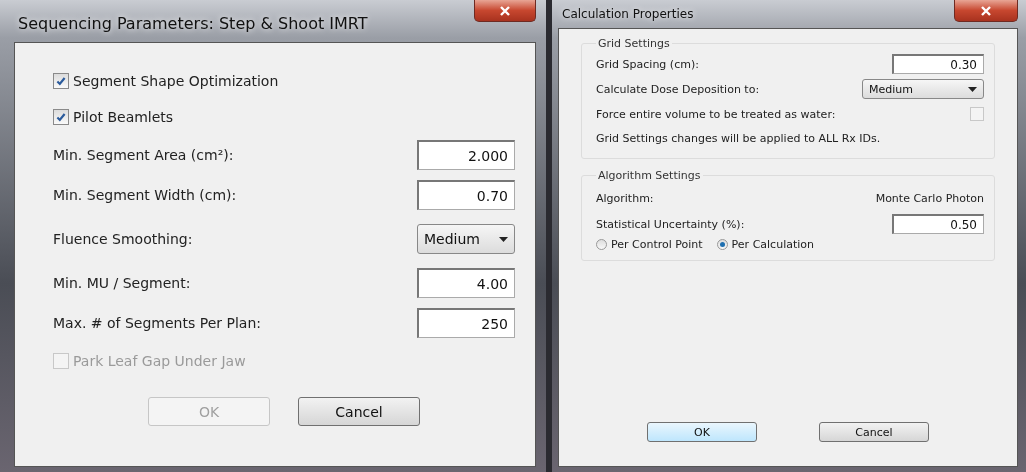  Describe the element at coordinates (657, 244) in the screenshot. I see `radio-label: Per Control Point` at that location.